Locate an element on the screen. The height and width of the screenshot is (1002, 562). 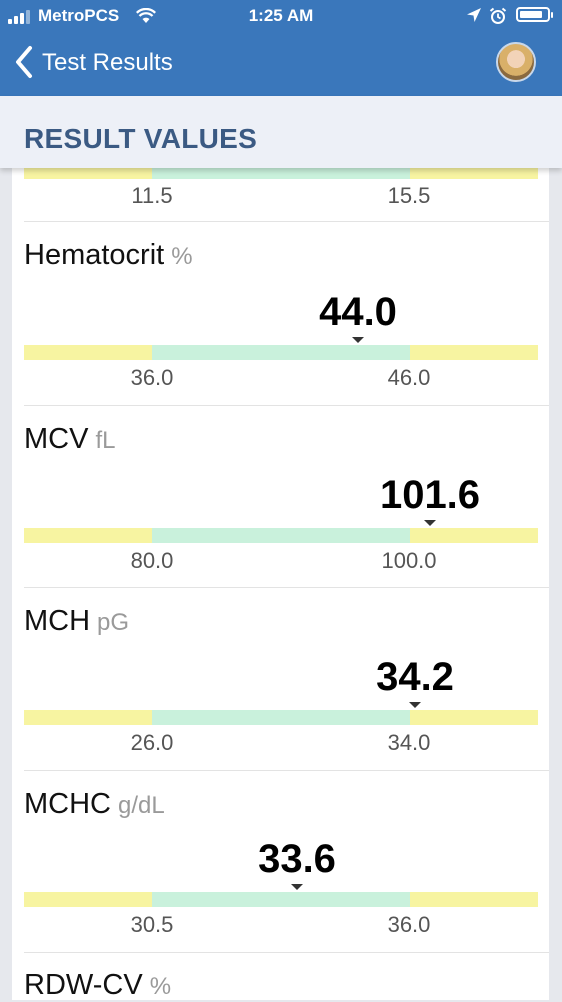
result-name: RDW-CV is located at coordinates (83, 985).